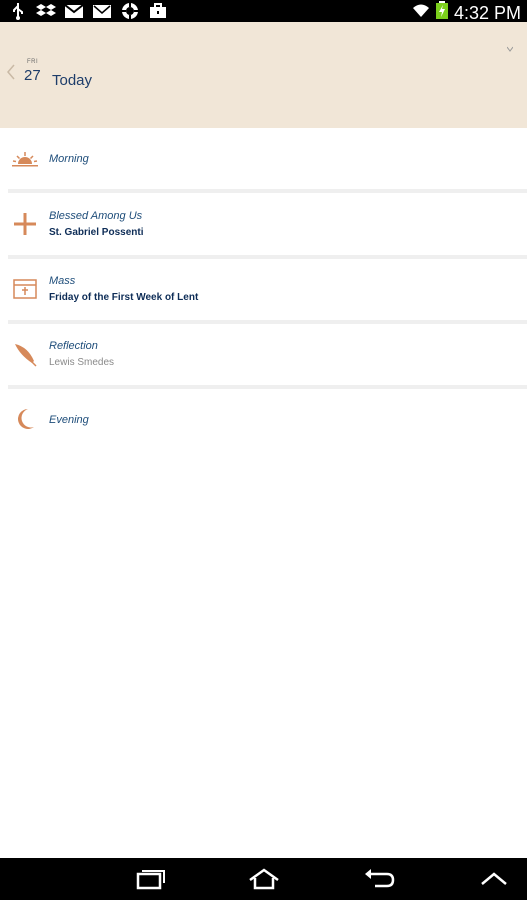 The width and height of the screenshot is (527, 900). I want to click on overflow-mark-icon, so click(510, 49).